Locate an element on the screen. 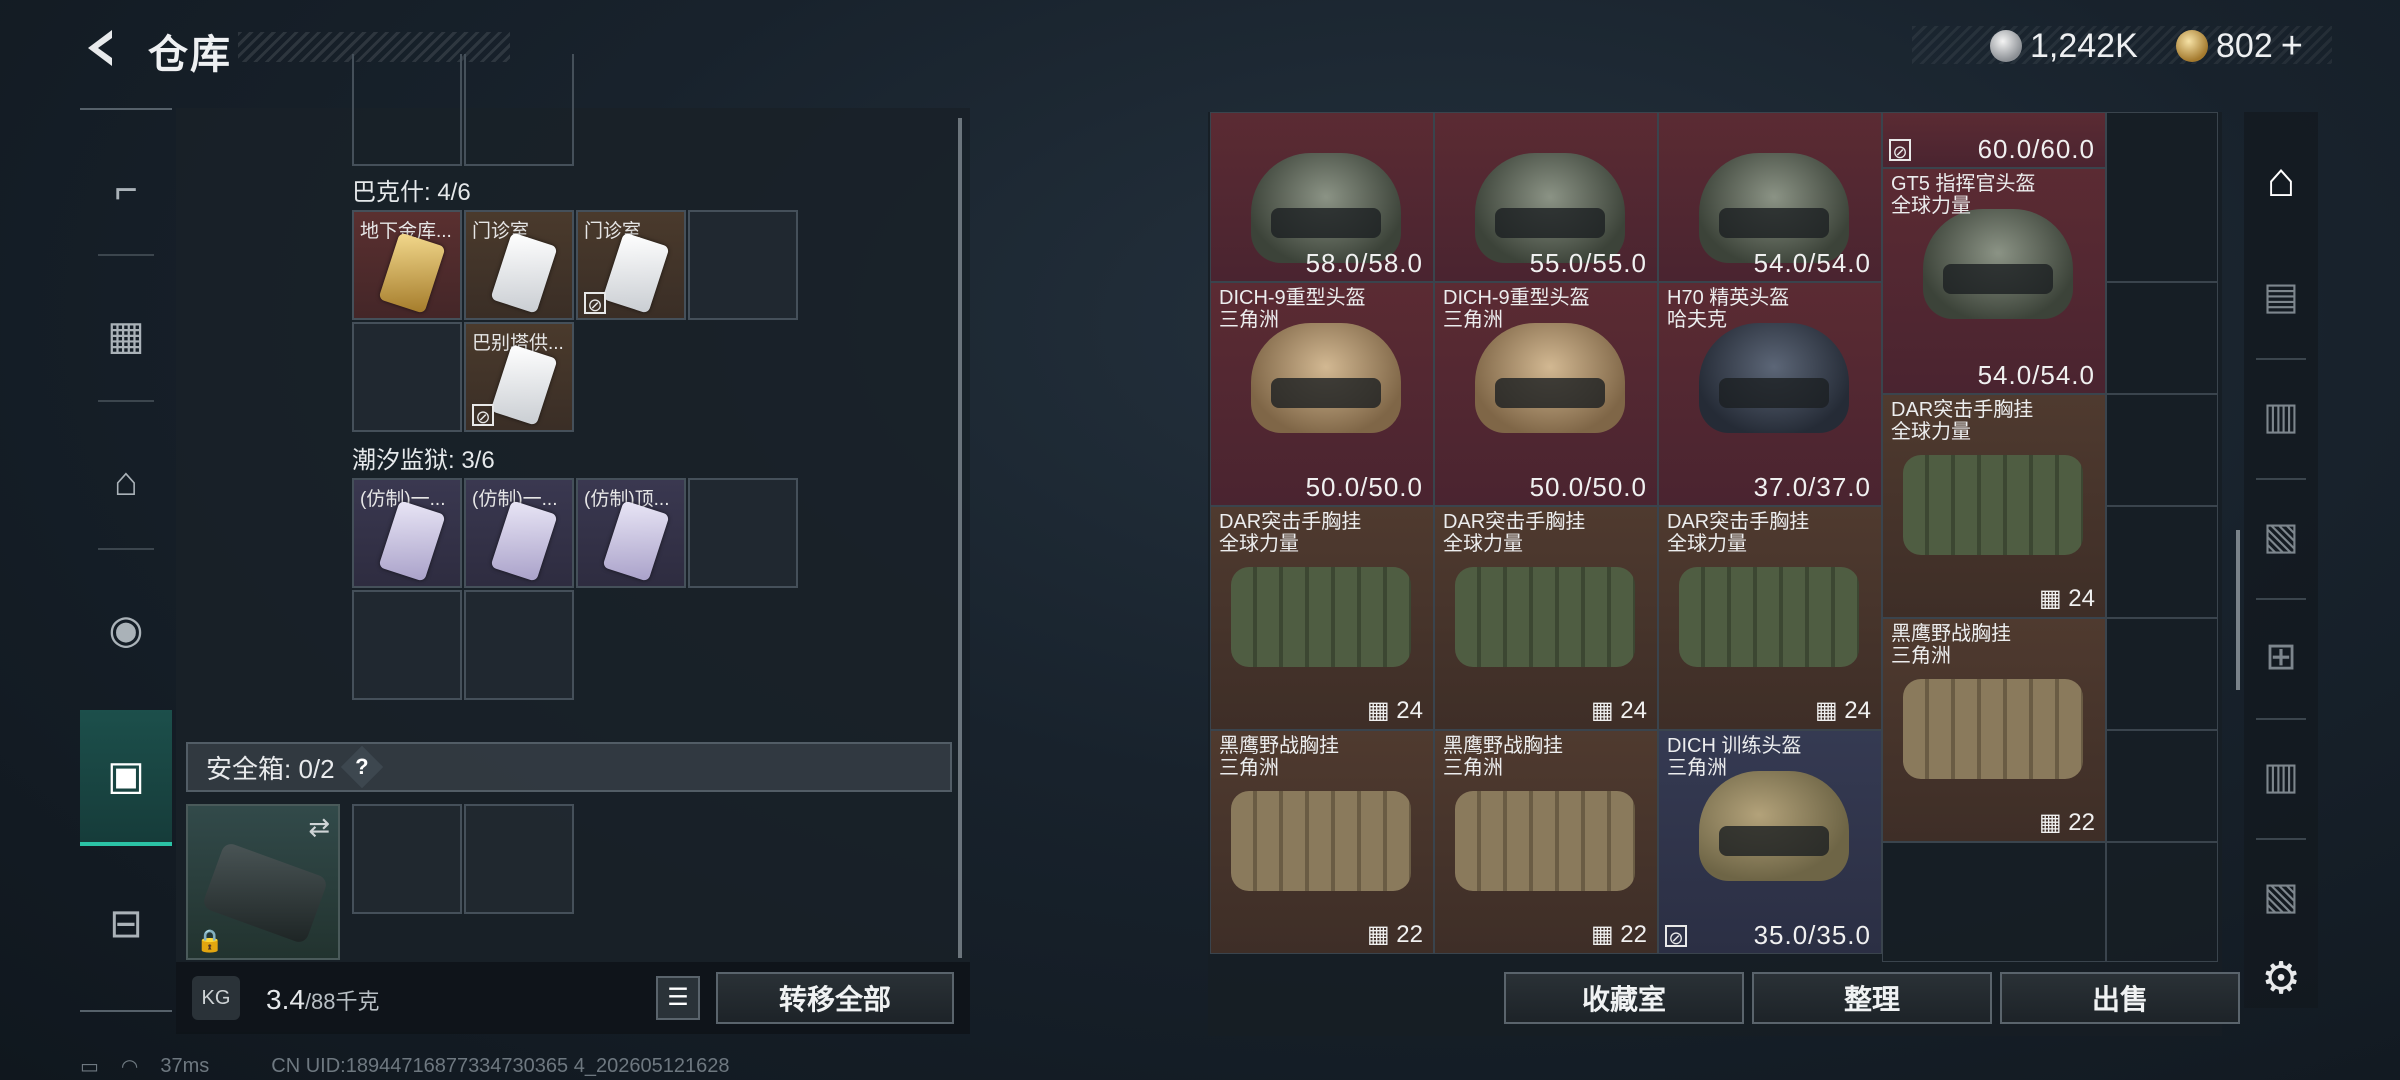  weight-icon: KG is located at coordinates (216, 998).